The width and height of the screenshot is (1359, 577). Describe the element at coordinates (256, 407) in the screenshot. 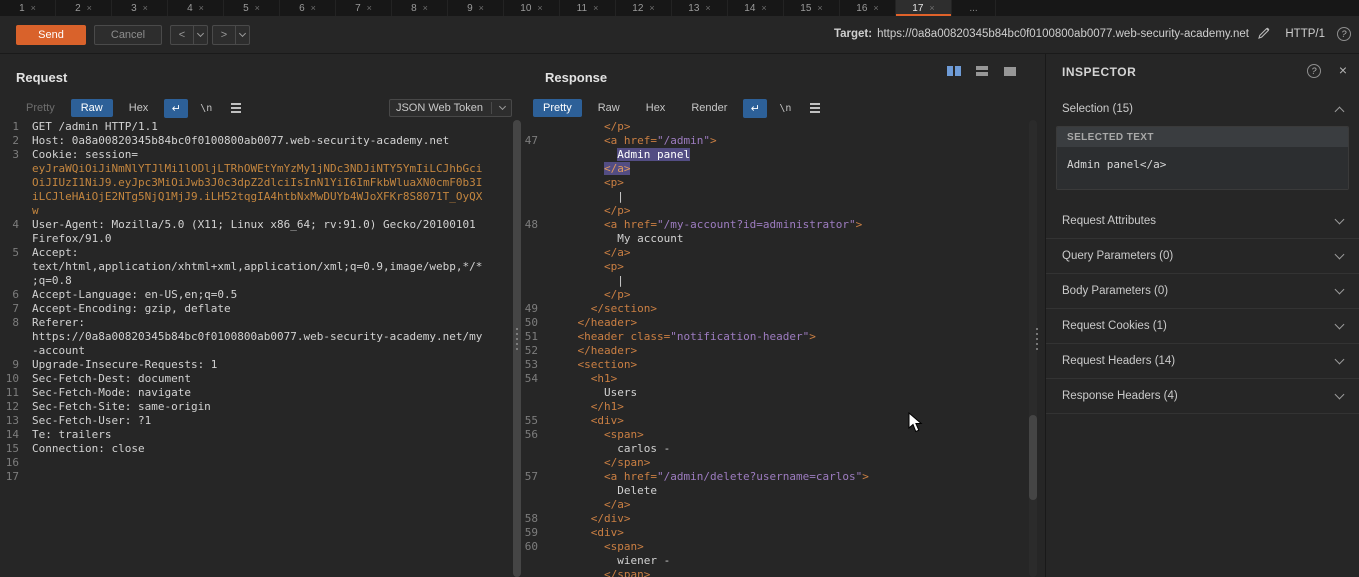

I see `code-line: 12 Sec-Fetch-Site: same-origin` at that location.